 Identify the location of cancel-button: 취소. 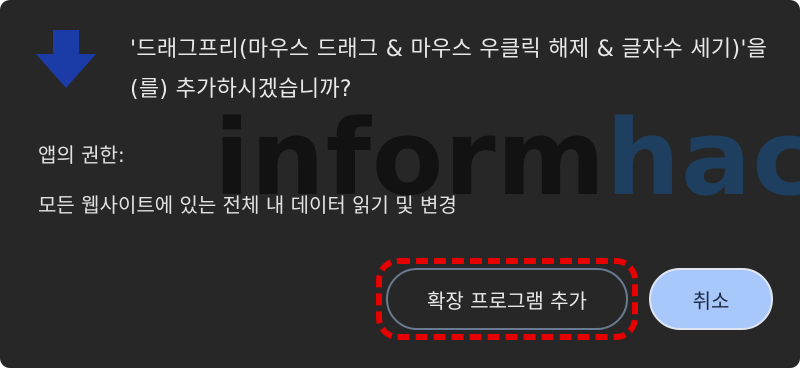
(711, 299).